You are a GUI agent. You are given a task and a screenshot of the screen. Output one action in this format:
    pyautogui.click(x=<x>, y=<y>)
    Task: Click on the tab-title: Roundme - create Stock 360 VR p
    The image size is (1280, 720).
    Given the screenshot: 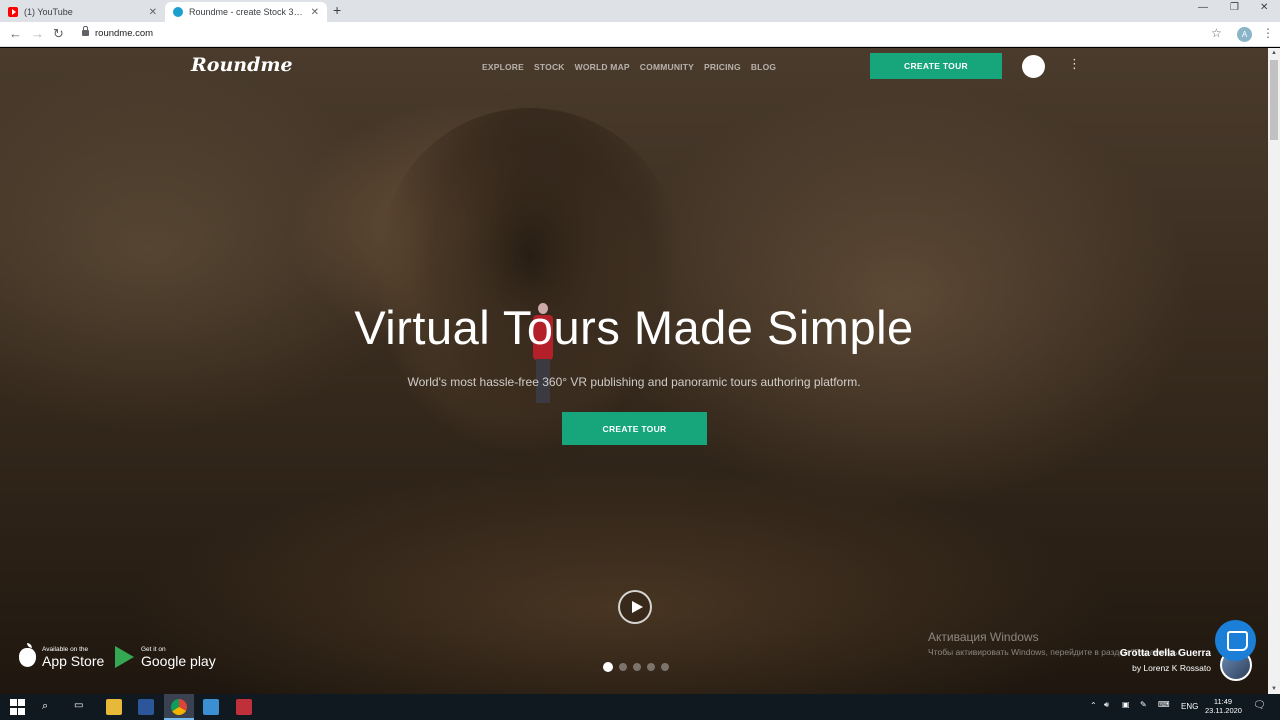 What is the action you would take?
    pyautogui.click(x=248, y=12)
    